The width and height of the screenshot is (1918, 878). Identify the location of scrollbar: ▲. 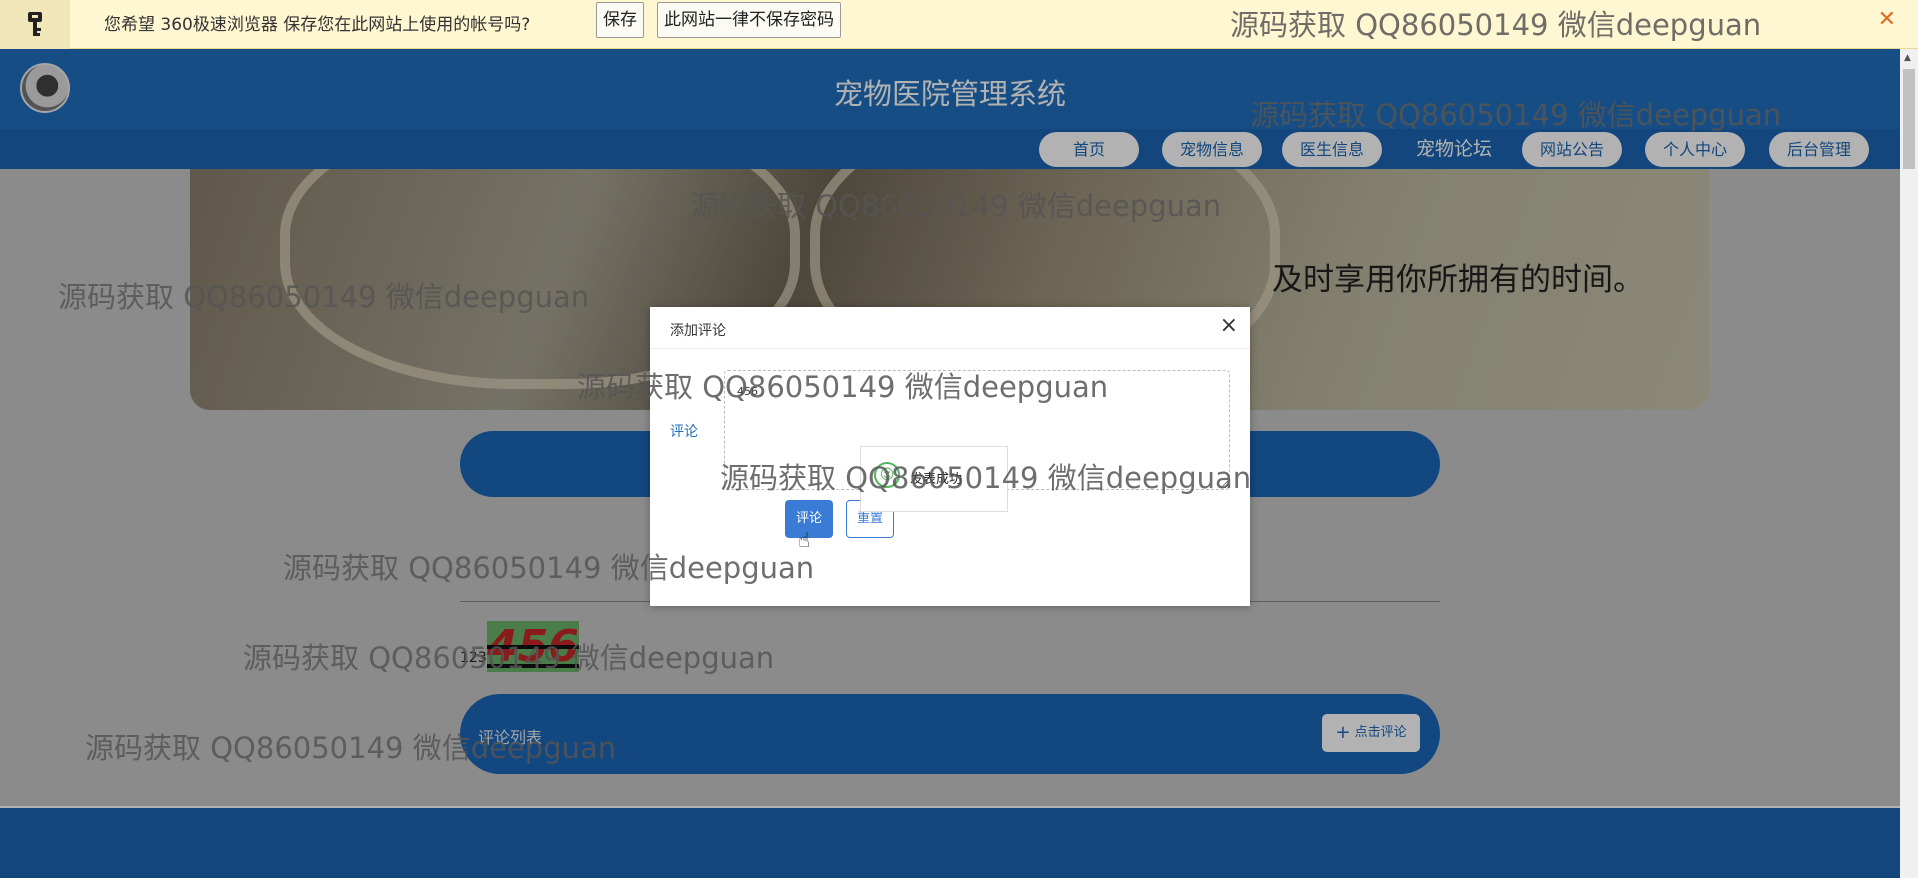
(1909, 463).